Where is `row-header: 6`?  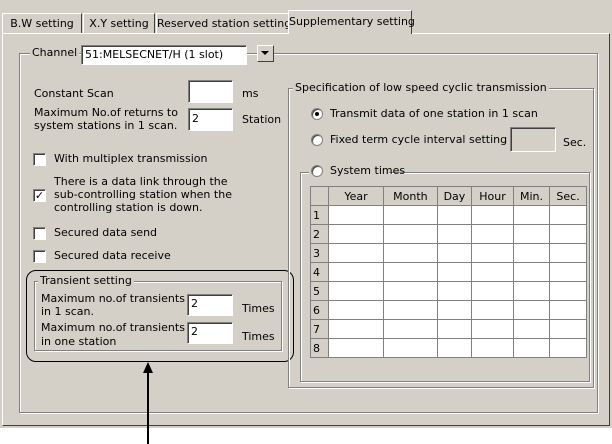
row-header: 6 is located at coordinates (319, 310).